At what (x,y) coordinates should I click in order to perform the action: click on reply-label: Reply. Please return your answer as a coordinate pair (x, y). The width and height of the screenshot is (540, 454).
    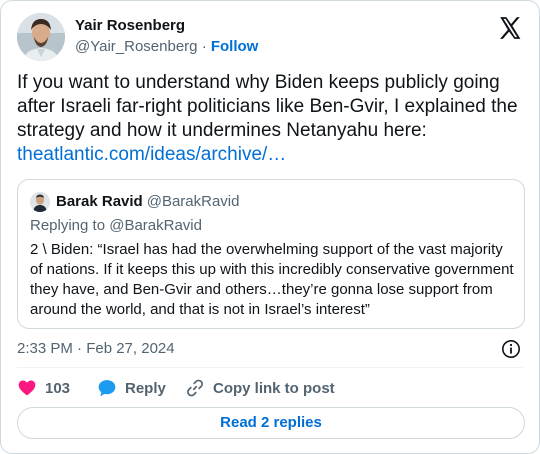
    Looking at the image, I should click on (145, 388).